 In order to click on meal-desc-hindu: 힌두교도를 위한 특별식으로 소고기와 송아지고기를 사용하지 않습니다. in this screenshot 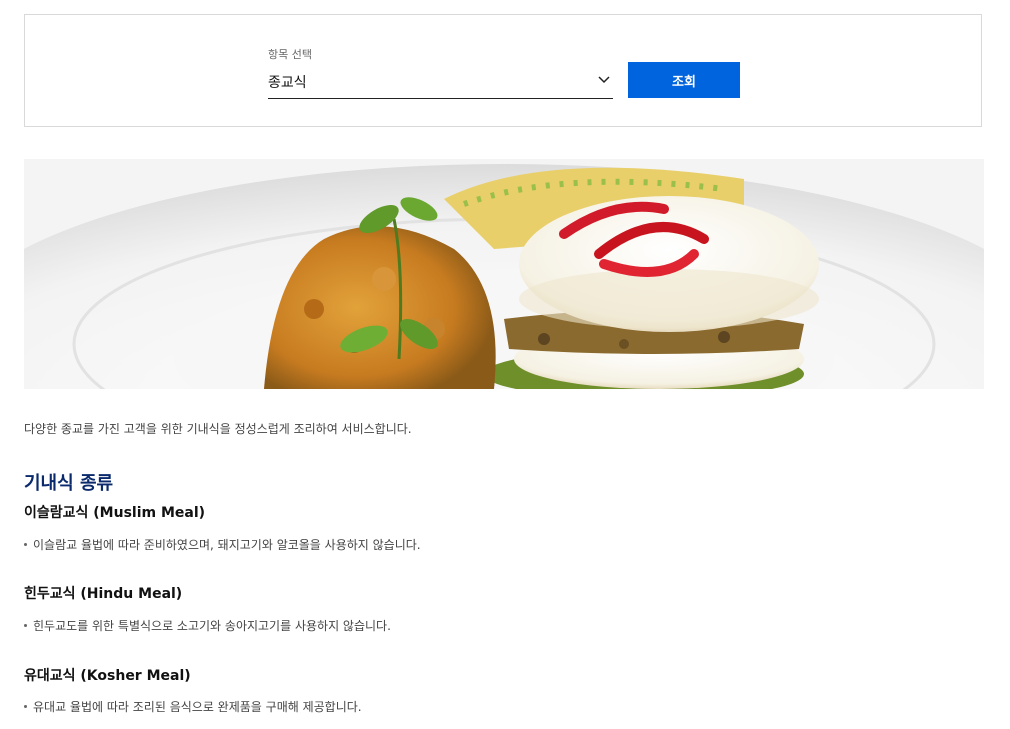, I will do `click(207, 625)`.